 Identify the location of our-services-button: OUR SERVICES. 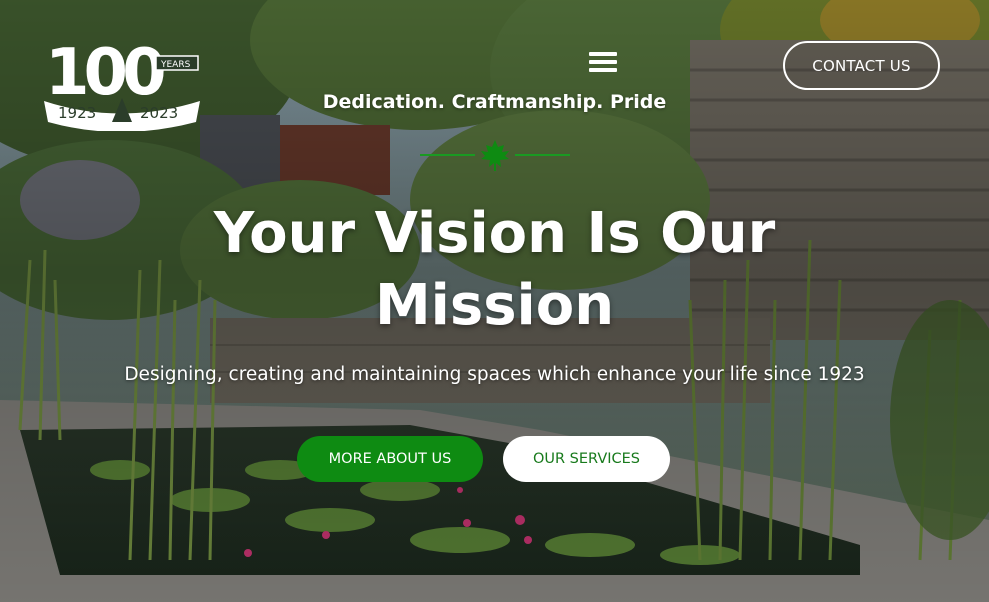
(586, 459).